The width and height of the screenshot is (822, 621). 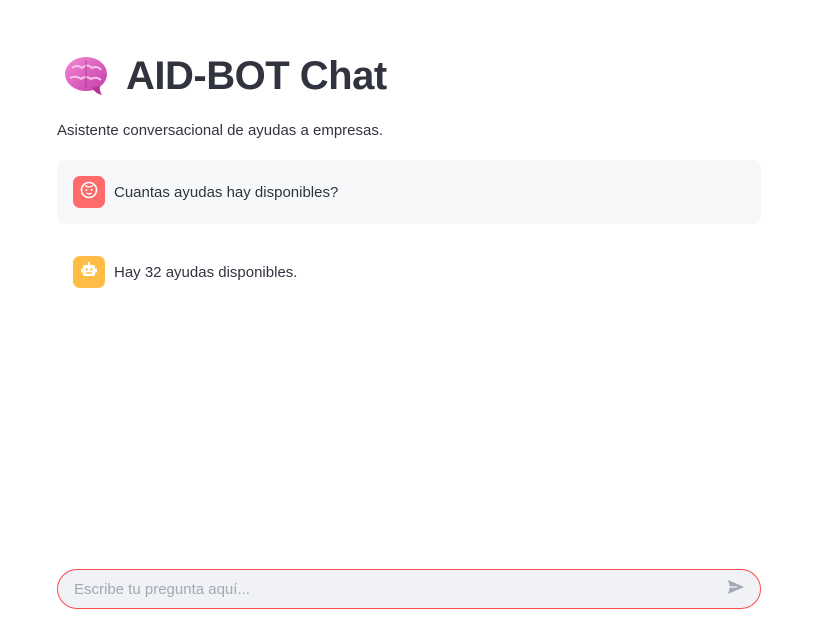 I want to click on chat-input, so click(x=387, y=589).